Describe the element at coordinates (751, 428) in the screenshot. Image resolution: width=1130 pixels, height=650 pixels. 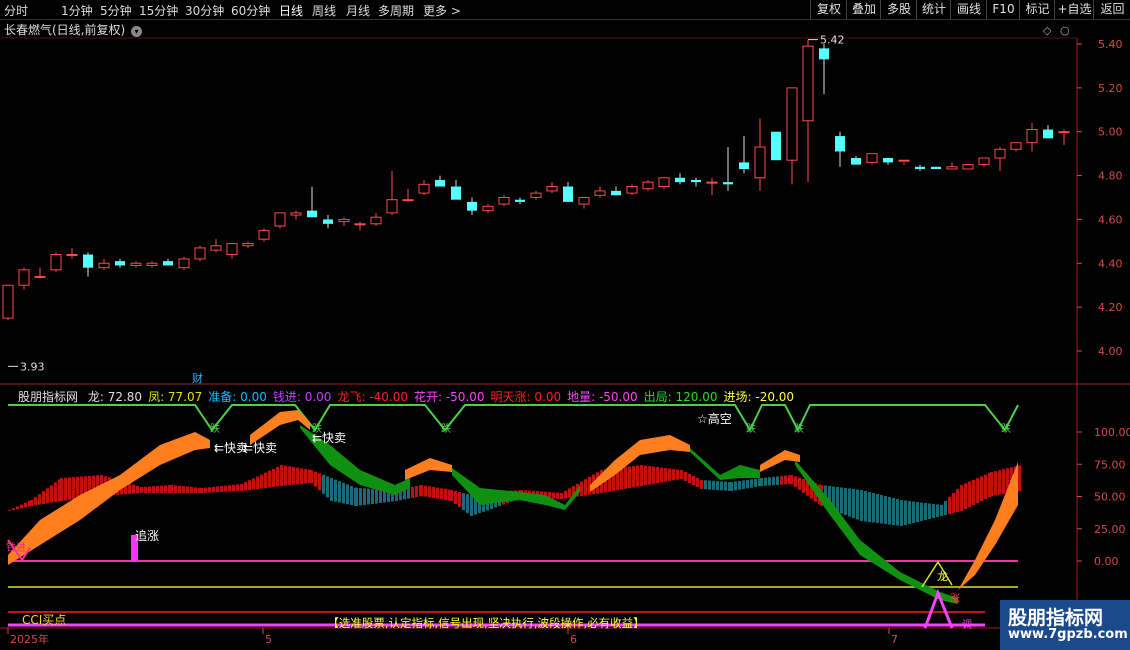
I see `exit-mark-3: 跌` at that location.